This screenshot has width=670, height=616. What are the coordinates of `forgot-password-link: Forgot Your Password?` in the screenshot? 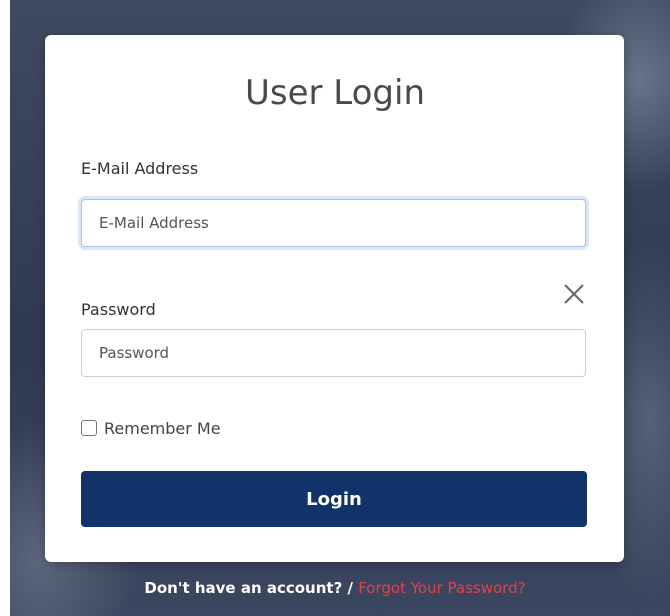 It's located at (441, 588).